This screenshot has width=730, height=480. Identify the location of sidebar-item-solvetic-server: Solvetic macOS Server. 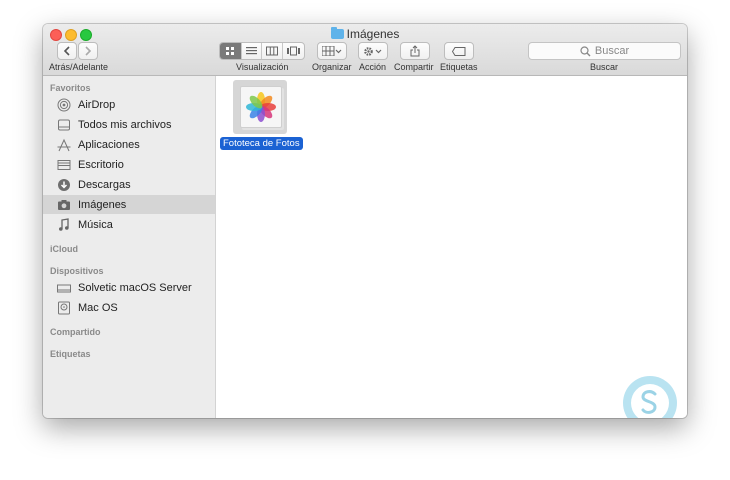
(129, 287).